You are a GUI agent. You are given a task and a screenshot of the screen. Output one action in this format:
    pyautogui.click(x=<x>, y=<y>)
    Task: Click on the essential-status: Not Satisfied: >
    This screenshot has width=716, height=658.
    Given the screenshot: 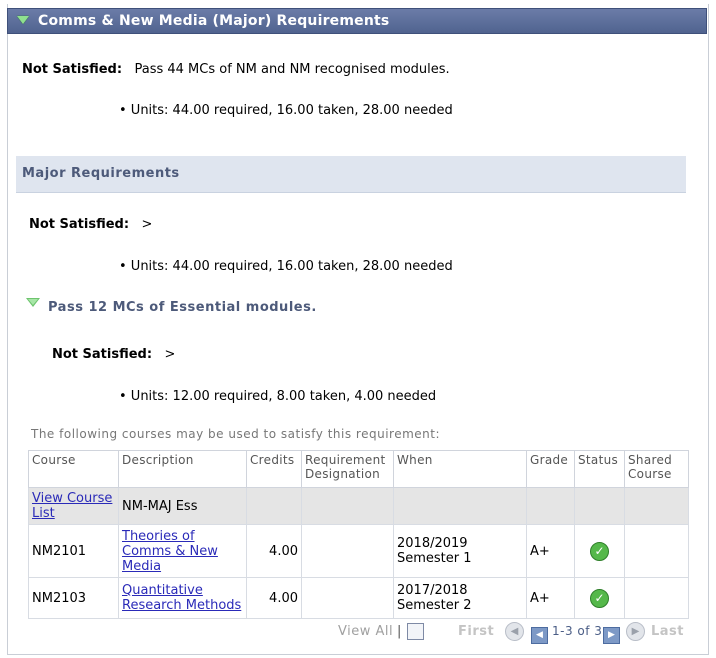 What is the action you would take?
    pyautogui.click(x=113, y=354)
    